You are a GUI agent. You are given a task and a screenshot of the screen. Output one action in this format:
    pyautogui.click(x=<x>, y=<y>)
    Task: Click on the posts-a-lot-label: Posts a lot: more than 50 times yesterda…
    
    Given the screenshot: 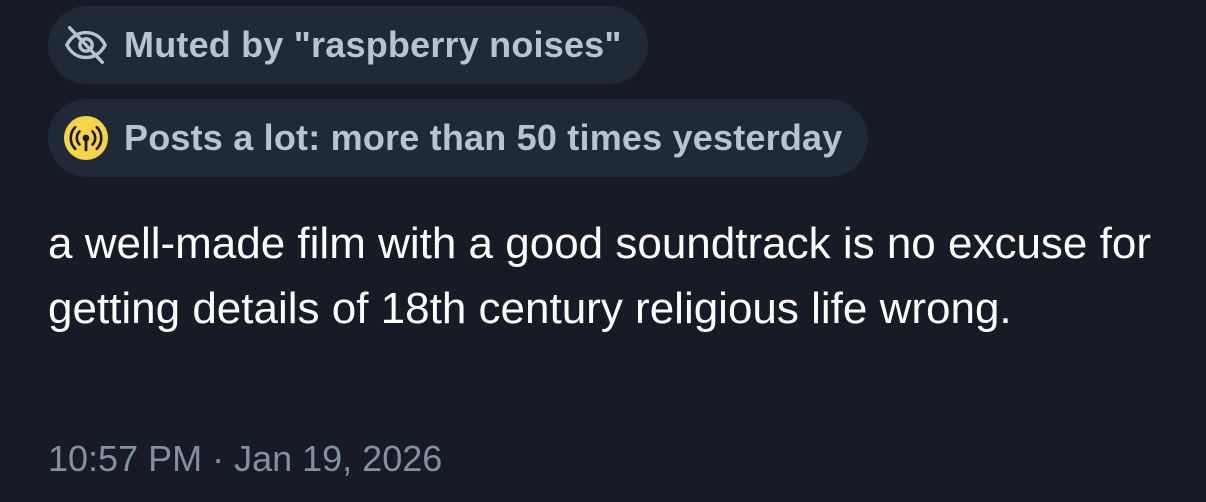 What is the action you would take?
    pyautogui.click(x=483, y=137)
    